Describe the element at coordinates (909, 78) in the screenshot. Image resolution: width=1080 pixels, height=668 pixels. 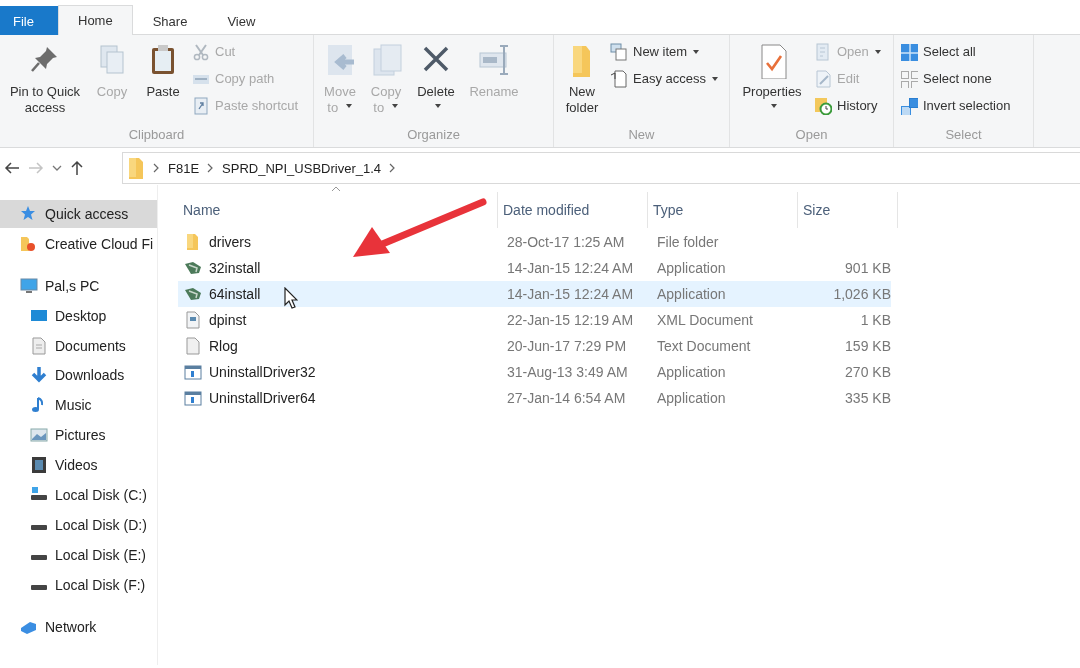
I see `select-none-icon` at that location.